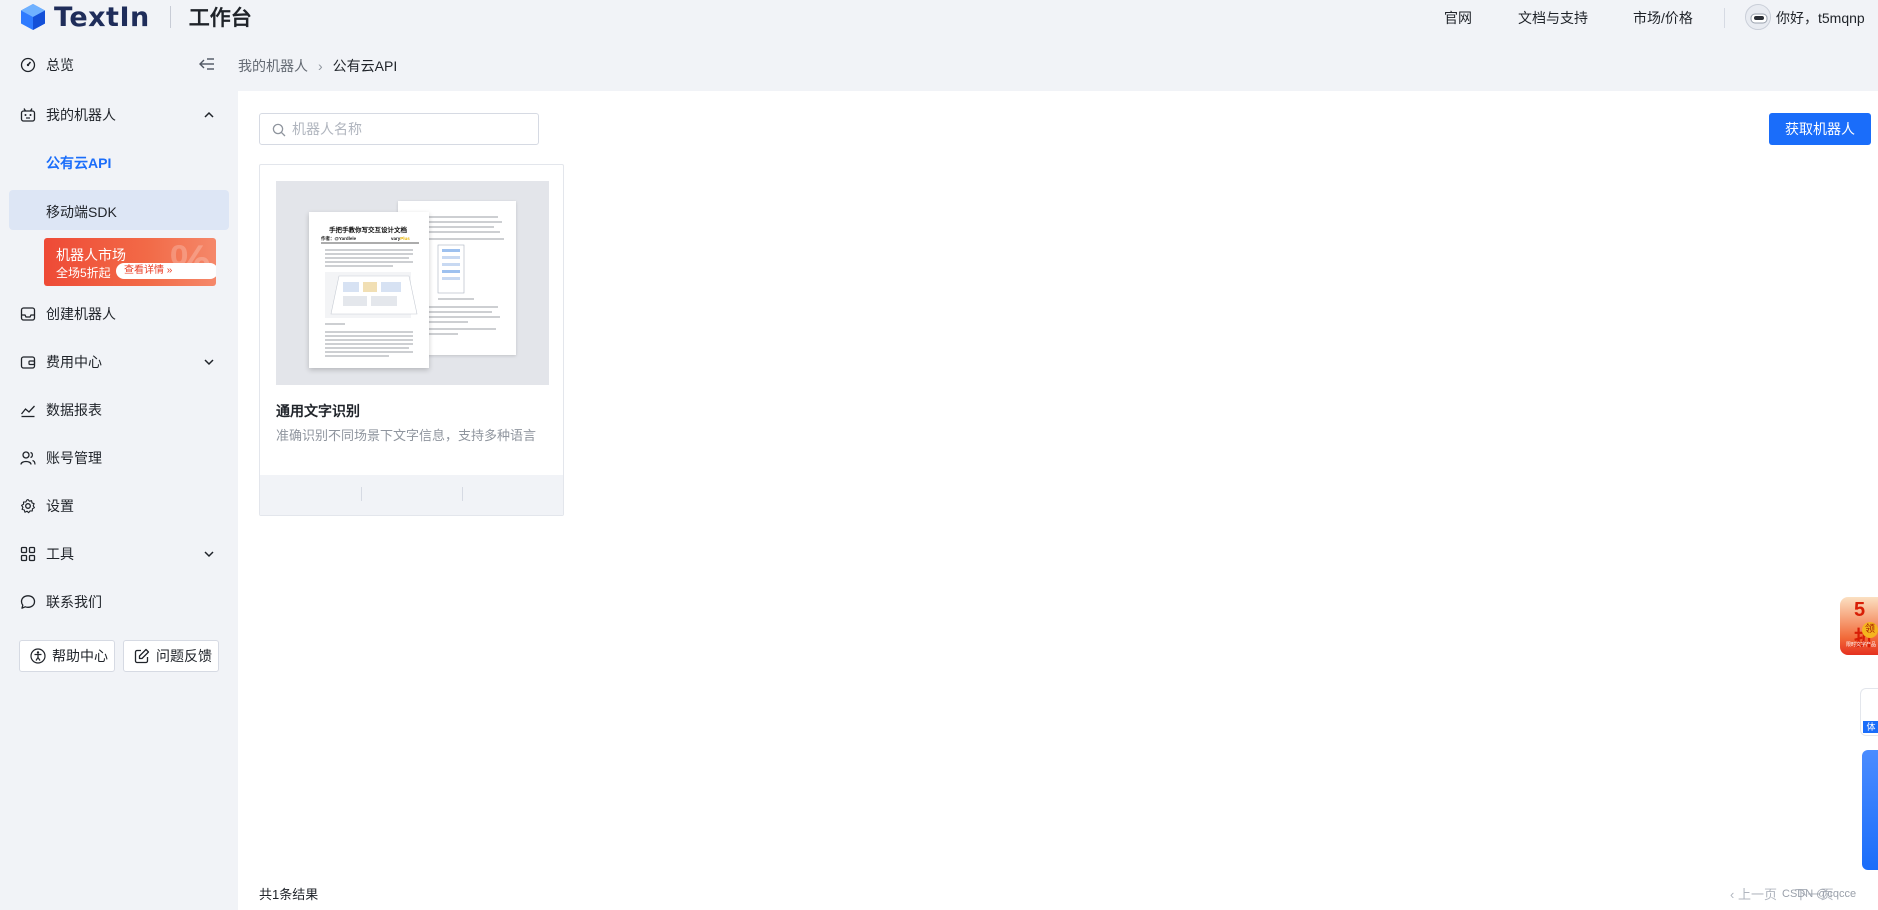 The width and height of the screenshot is (1878, 910). What do you see at coordinates (1663, 18) in the screenshot?
I see `nav-link-market-pricing: 市场/价格` at bounding box center [1663, 18].